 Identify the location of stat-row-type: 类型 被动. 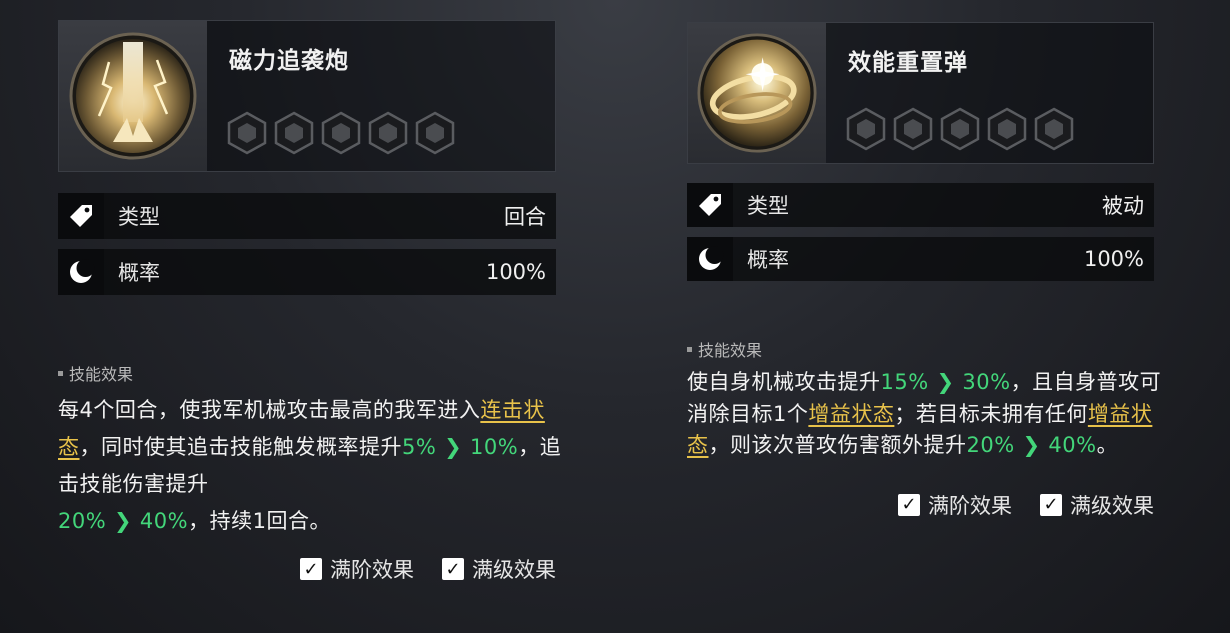
(920, 205).